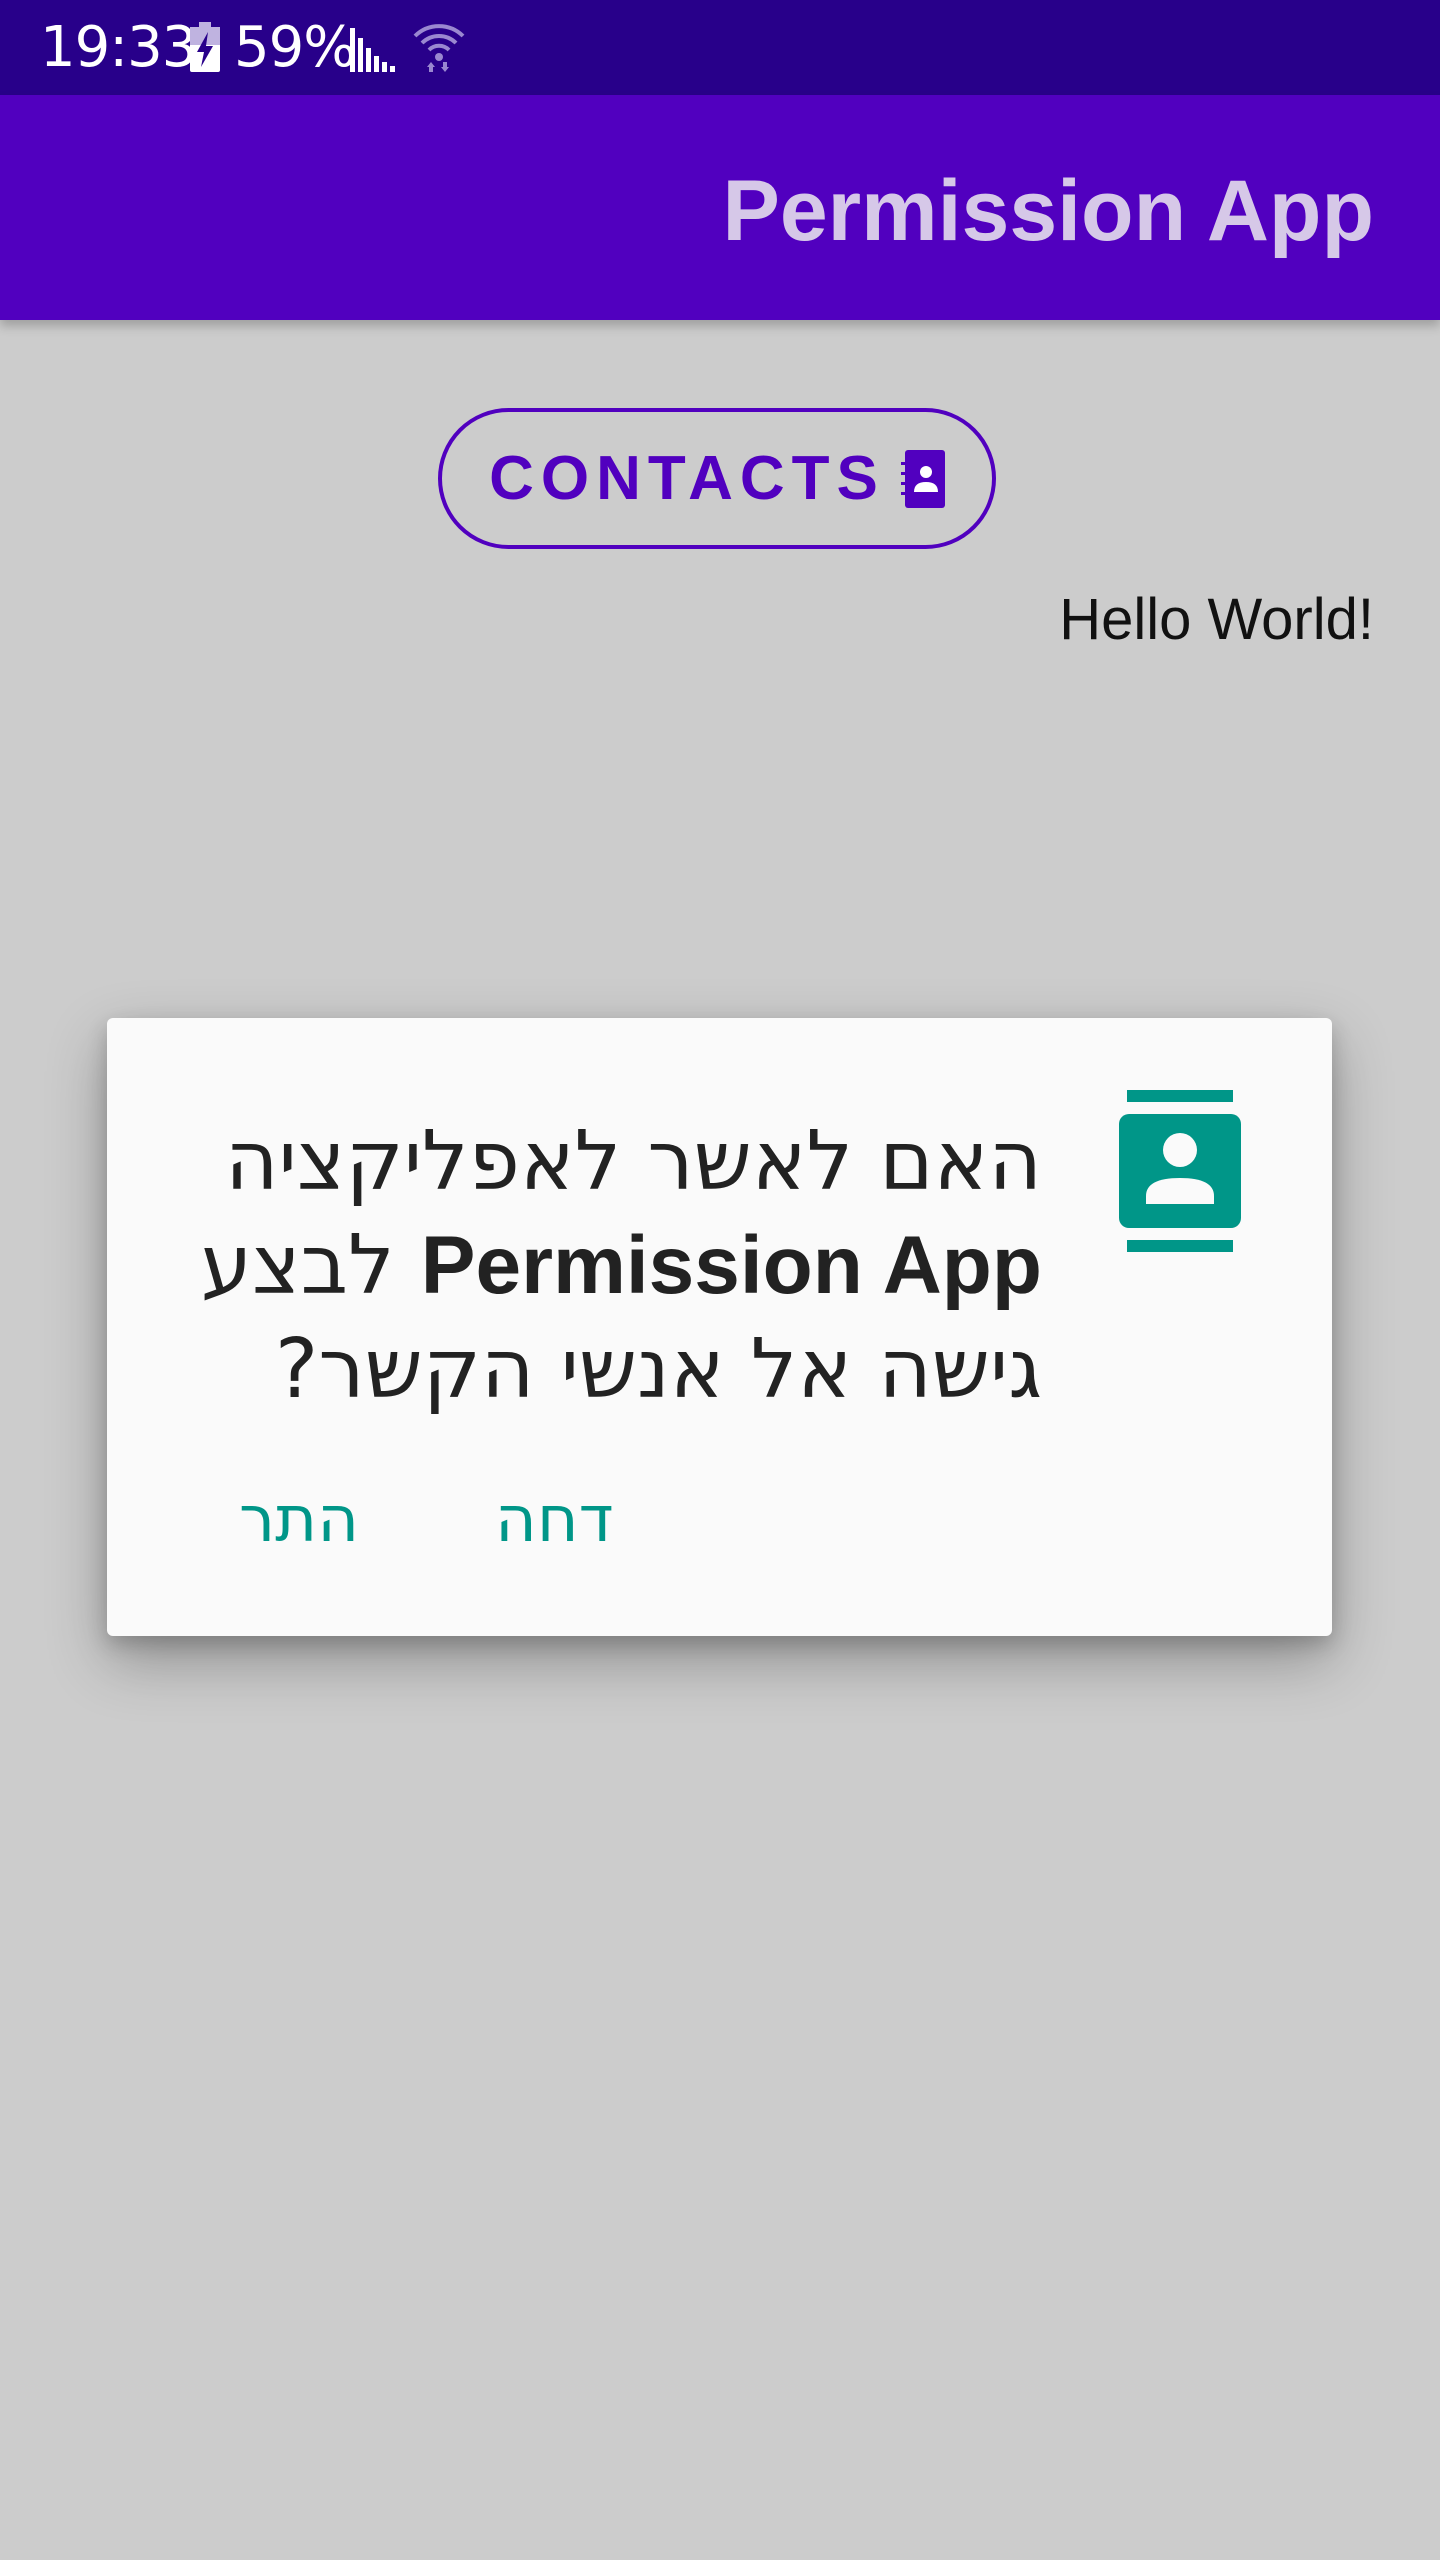  I want to click on hello-world-text: Hello World!, so click(1216, 619).